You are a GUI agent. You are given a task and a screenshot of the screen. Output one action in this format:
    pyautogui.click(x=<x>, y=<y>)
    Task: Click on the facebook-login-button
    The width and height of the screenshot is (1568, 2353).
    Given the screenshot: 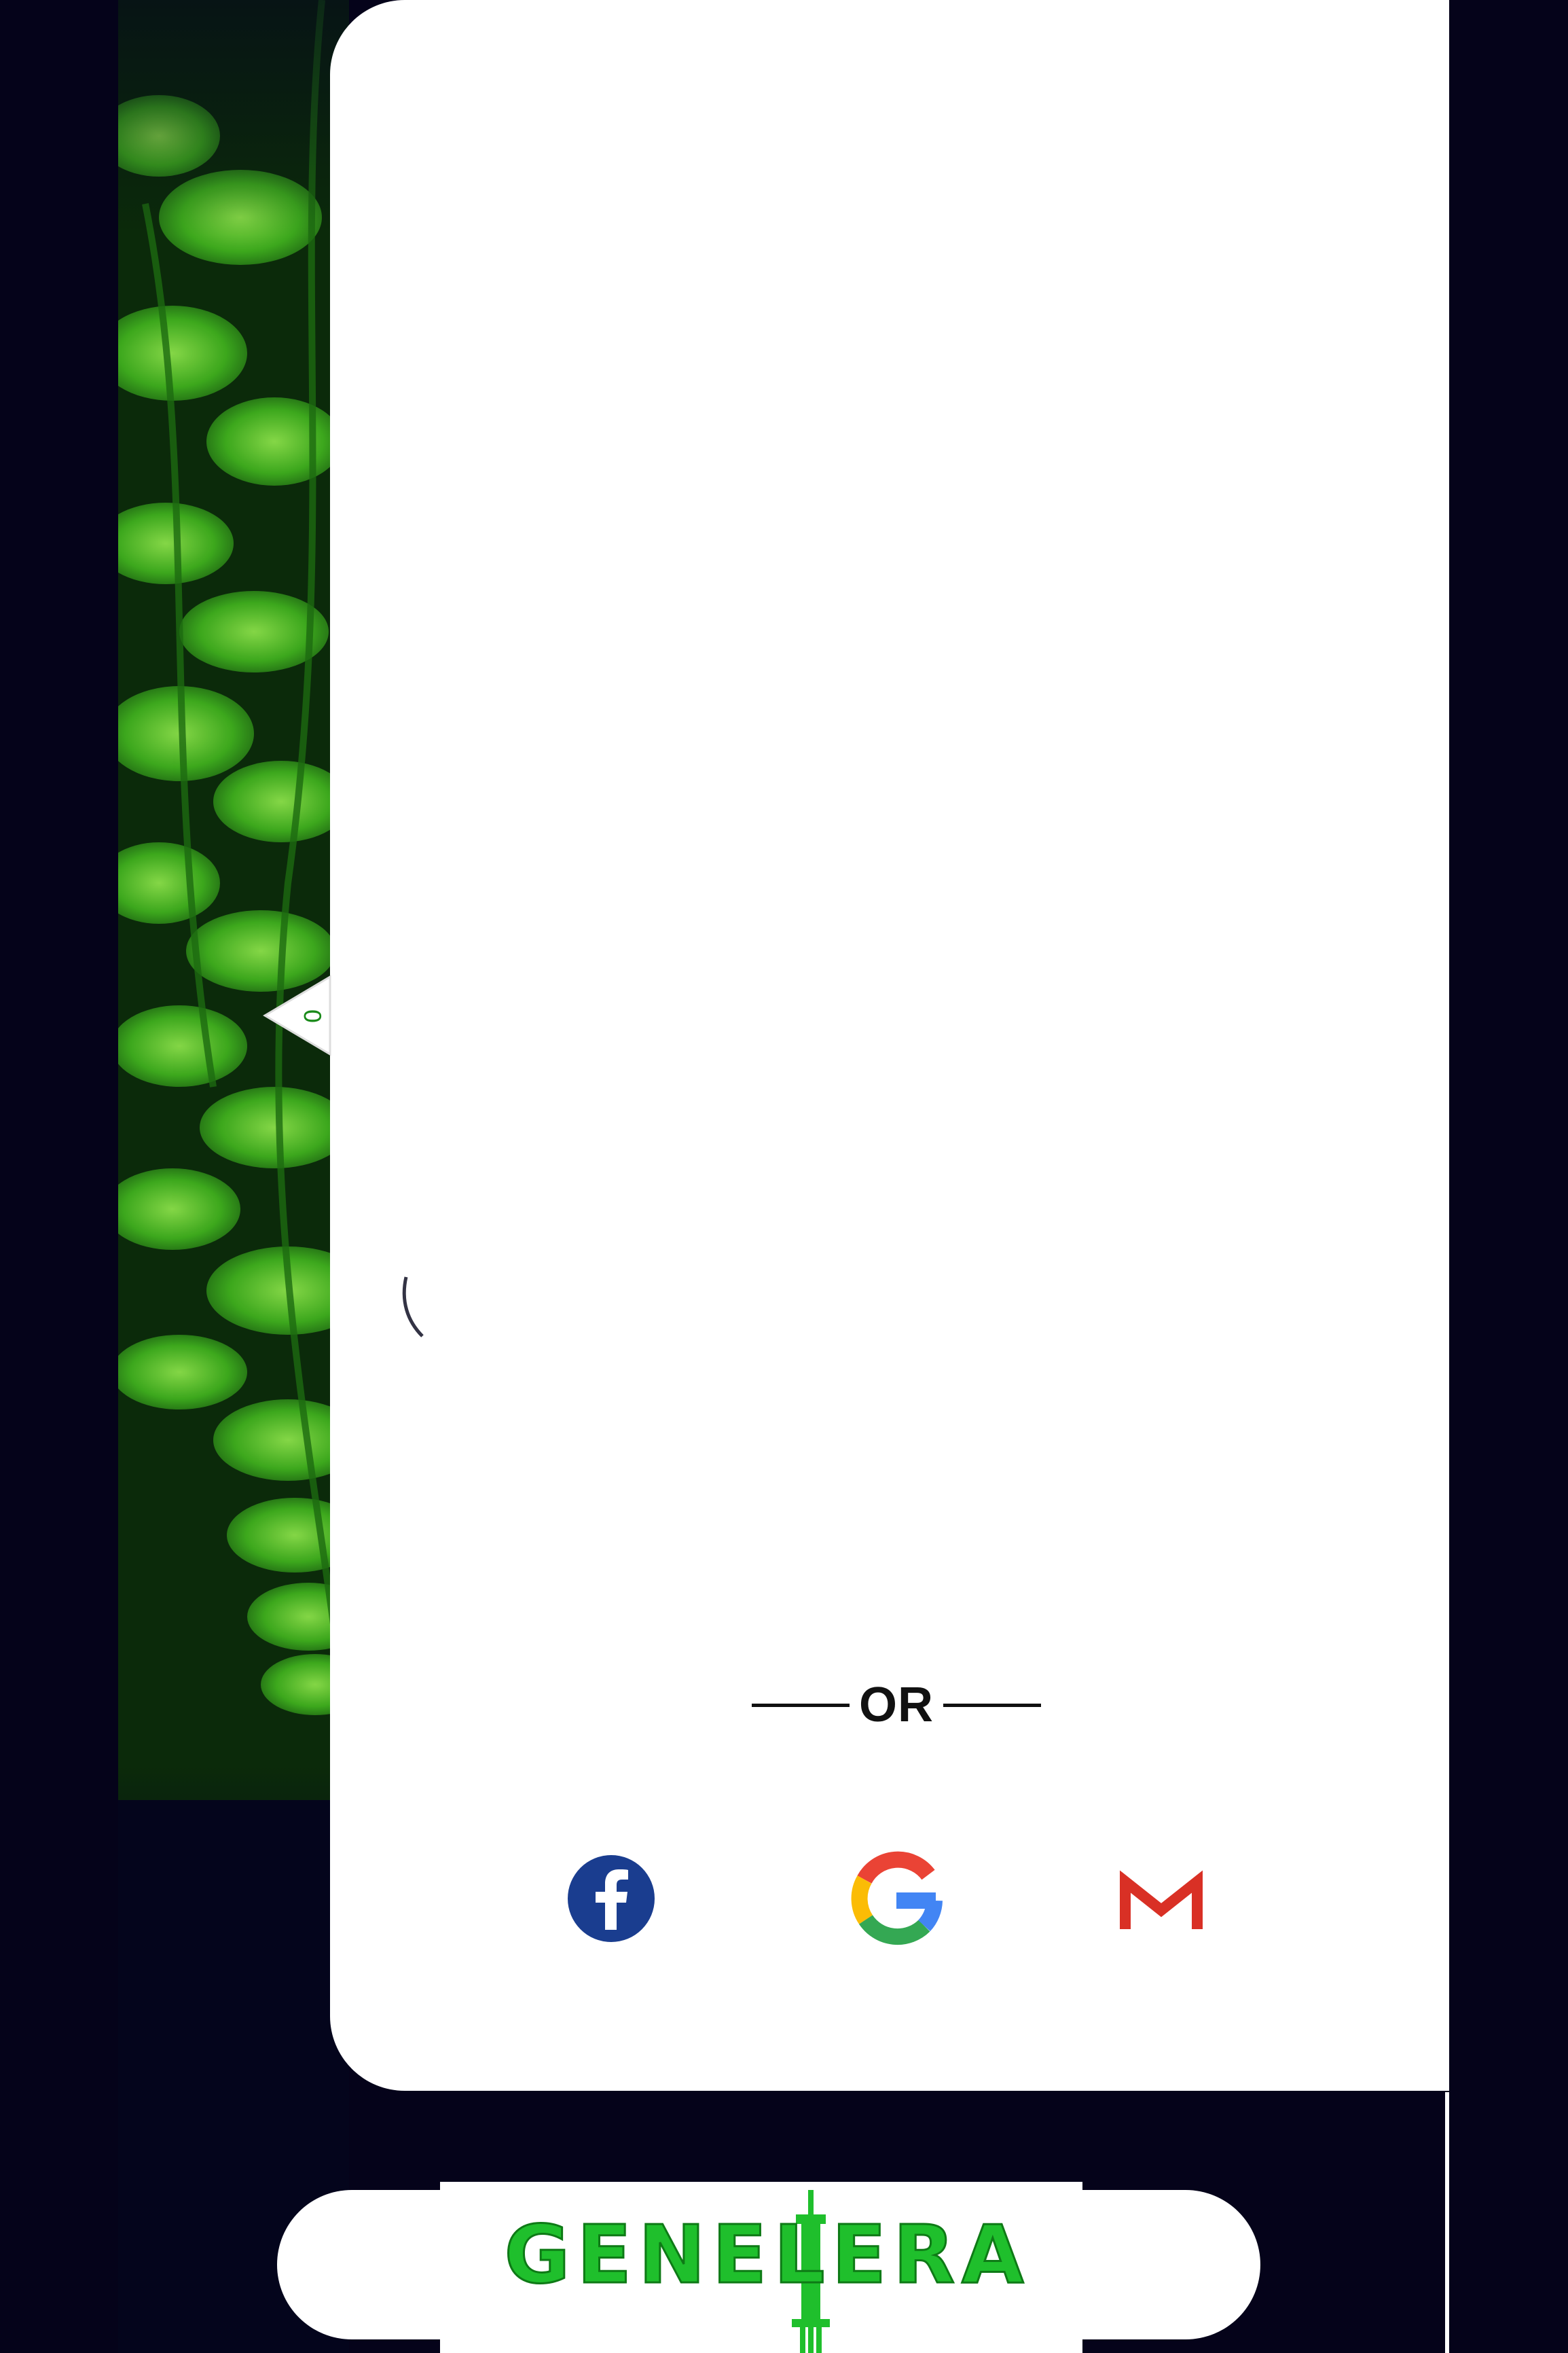 What is the action you would take?
    pyautogui.click(x=611, y=1898)
    